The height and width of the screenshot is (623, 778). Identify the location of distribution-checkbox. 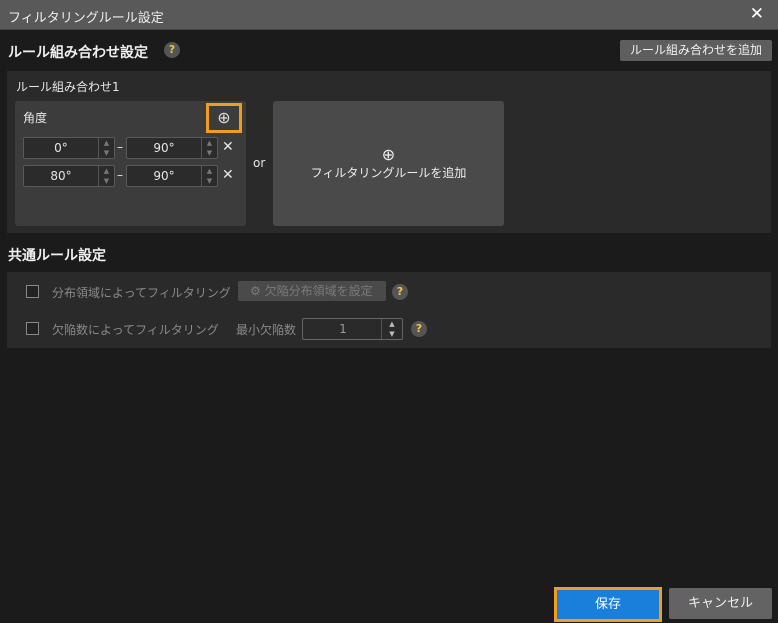
(32, 291).